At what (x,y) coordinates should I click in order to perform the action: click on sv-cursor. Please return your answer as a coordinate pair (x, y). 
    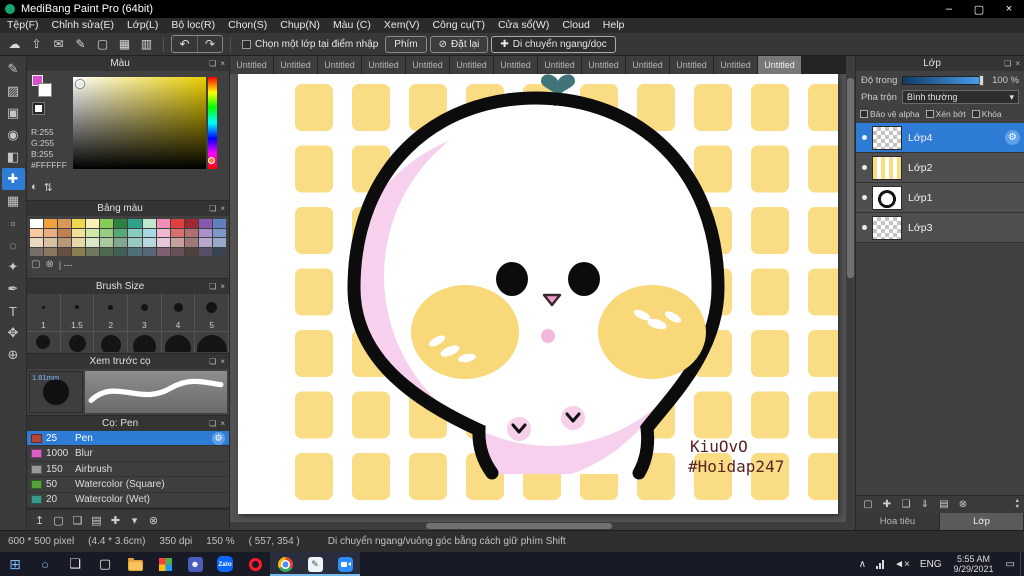
    Looking at the image, I should click on (80, 84).